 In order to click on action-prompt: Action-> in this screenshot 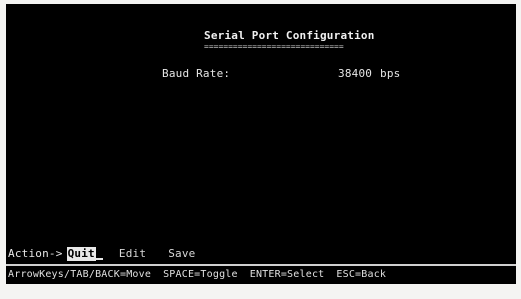, I will do `click(35, 253)`.